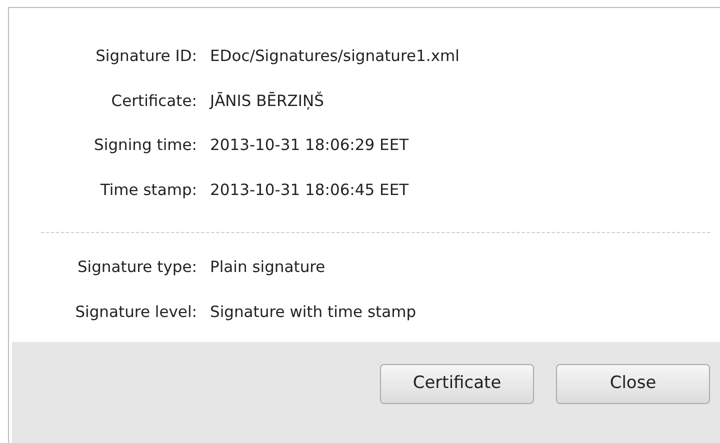 The width and height of the screenshot is (720, 443). I want to click on field-value: Plain signature, so click(268, 267).